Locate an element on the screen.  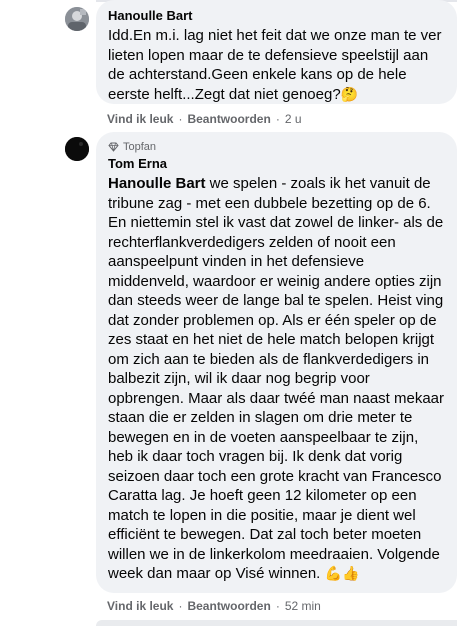
comment-author: Tom Erna is located at coordinates (276, 164).